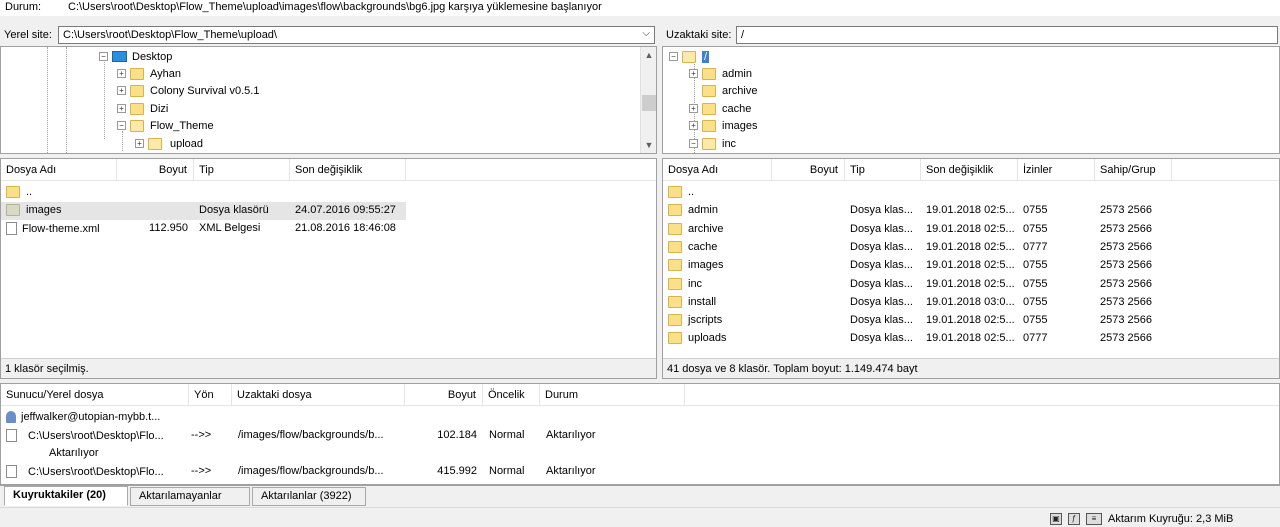  Describe the element at coordinates (190, 496) in the screenshot. I see `tab-failed: Aktarılamayanlar` at that location.